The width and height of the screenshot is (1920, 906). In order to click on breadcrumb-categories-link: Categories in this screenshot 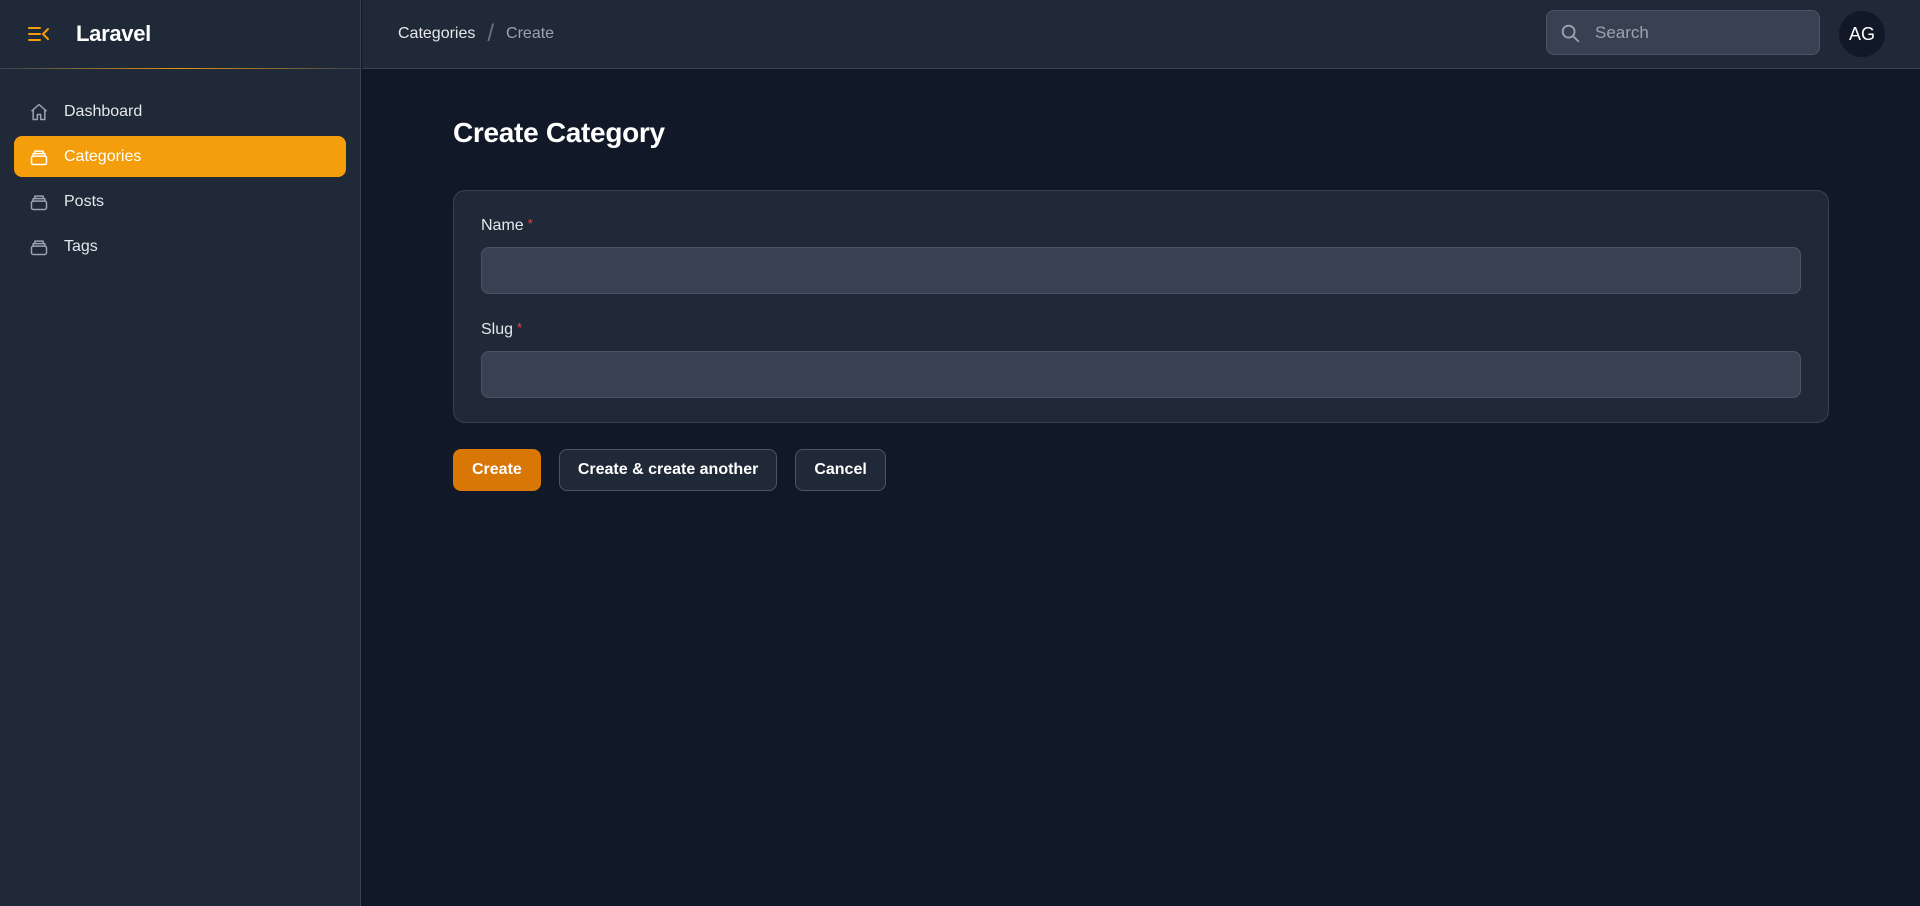, I will do `click(436, 34)`.